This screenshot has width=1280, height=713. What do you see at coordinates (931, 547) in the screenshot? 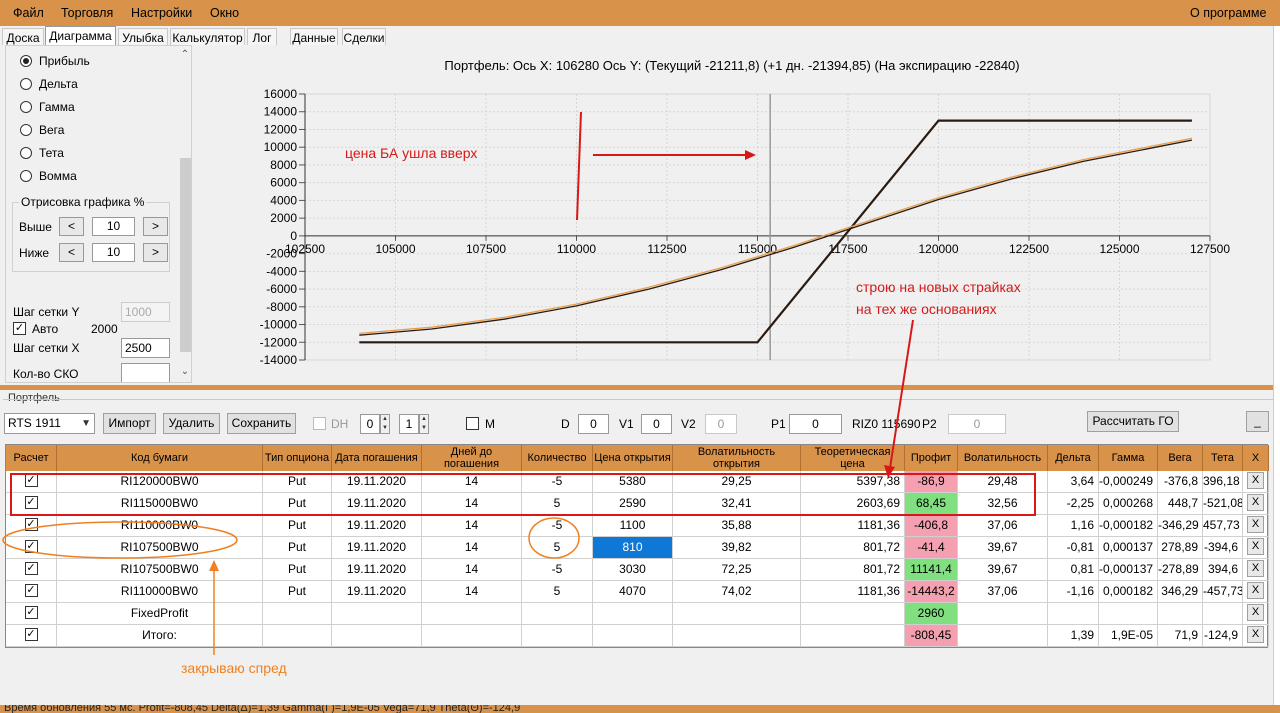
I see `cell-profit: -41,4` at bounding box center [931, 547].